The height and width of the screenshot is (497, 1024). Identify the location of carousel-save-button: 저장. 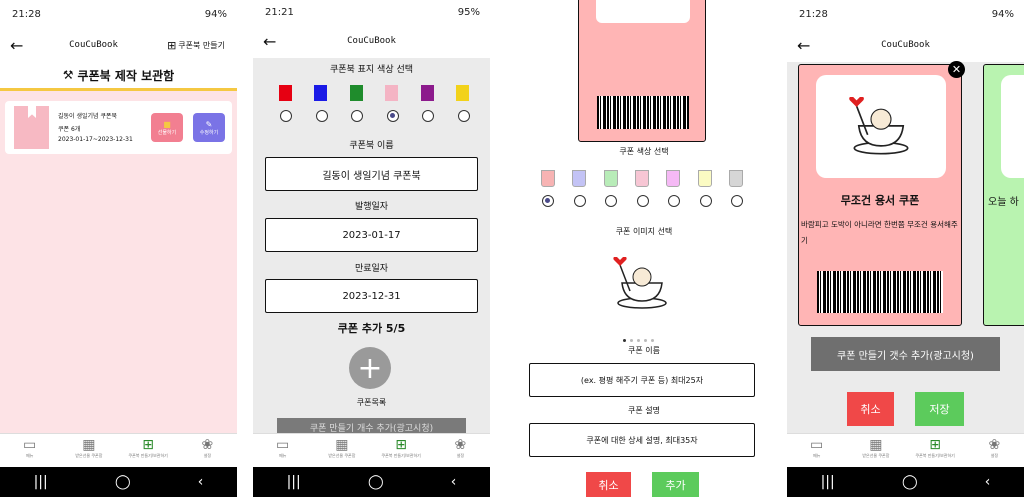
(939, 409).